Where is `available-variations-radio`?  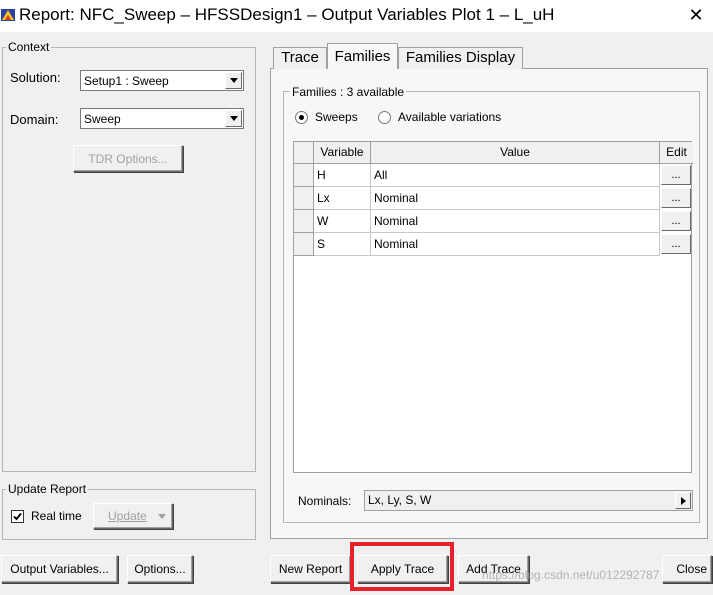
available-variations-radio is located at coordinates (384, 117).